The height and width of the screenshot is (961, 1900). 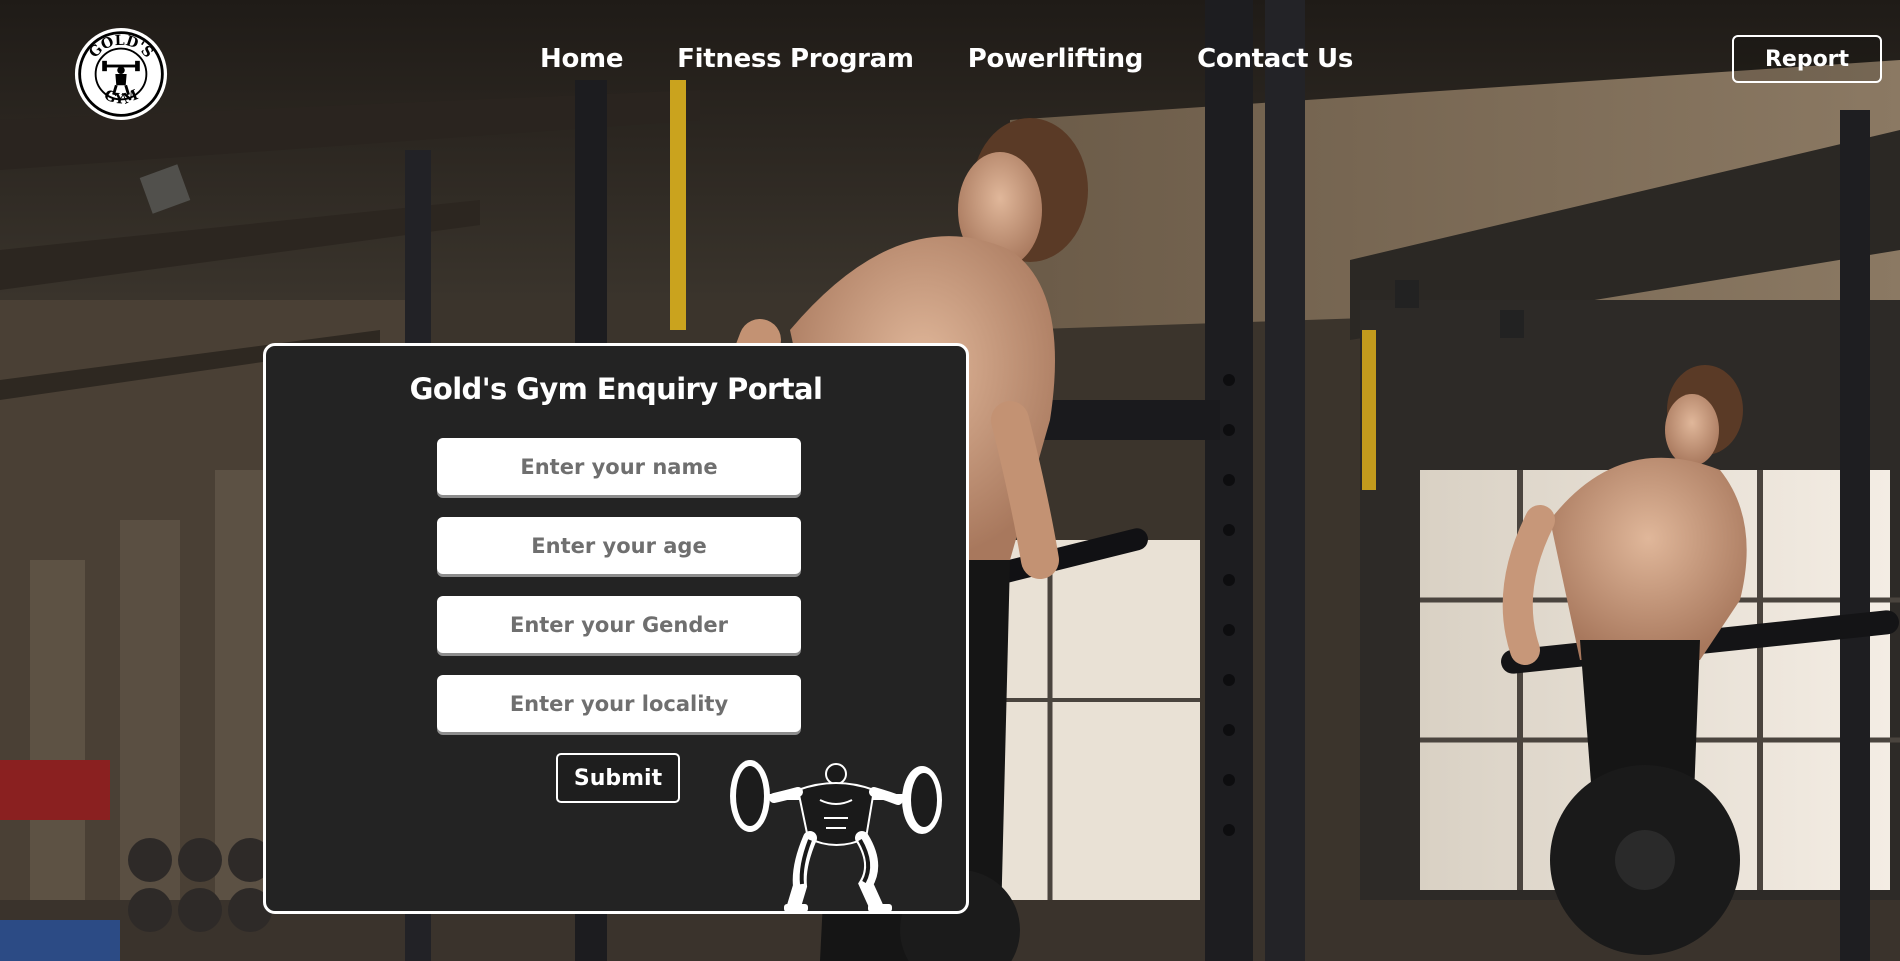 What do you see at coordinates (616, 389) in the screenshot?
I see `form-title: Gold's Gym Enquiry Portal` at bounding box center [616, 389].